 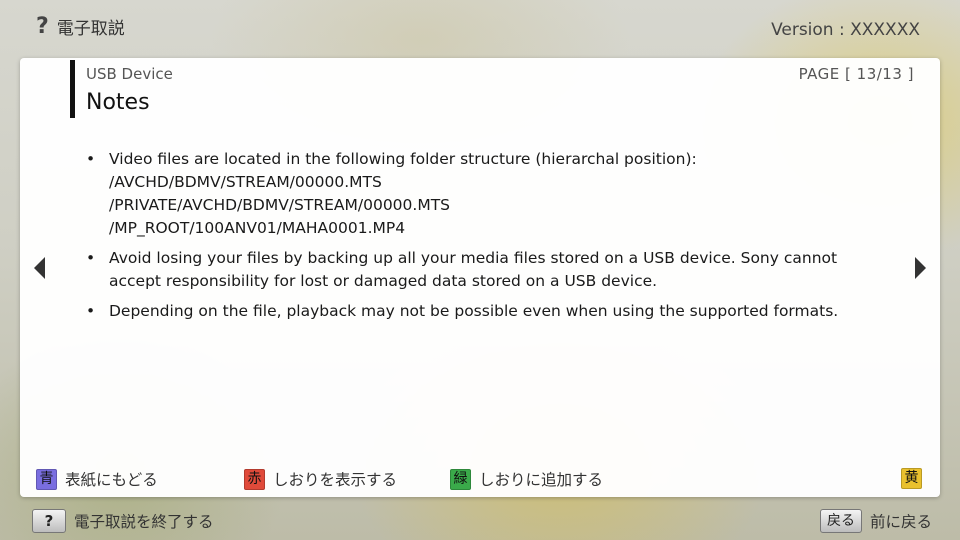 What do you see at coordinates (72, 89) in the screenshot?
I see `heading-accent-bar` at bounding box center [72, 89].